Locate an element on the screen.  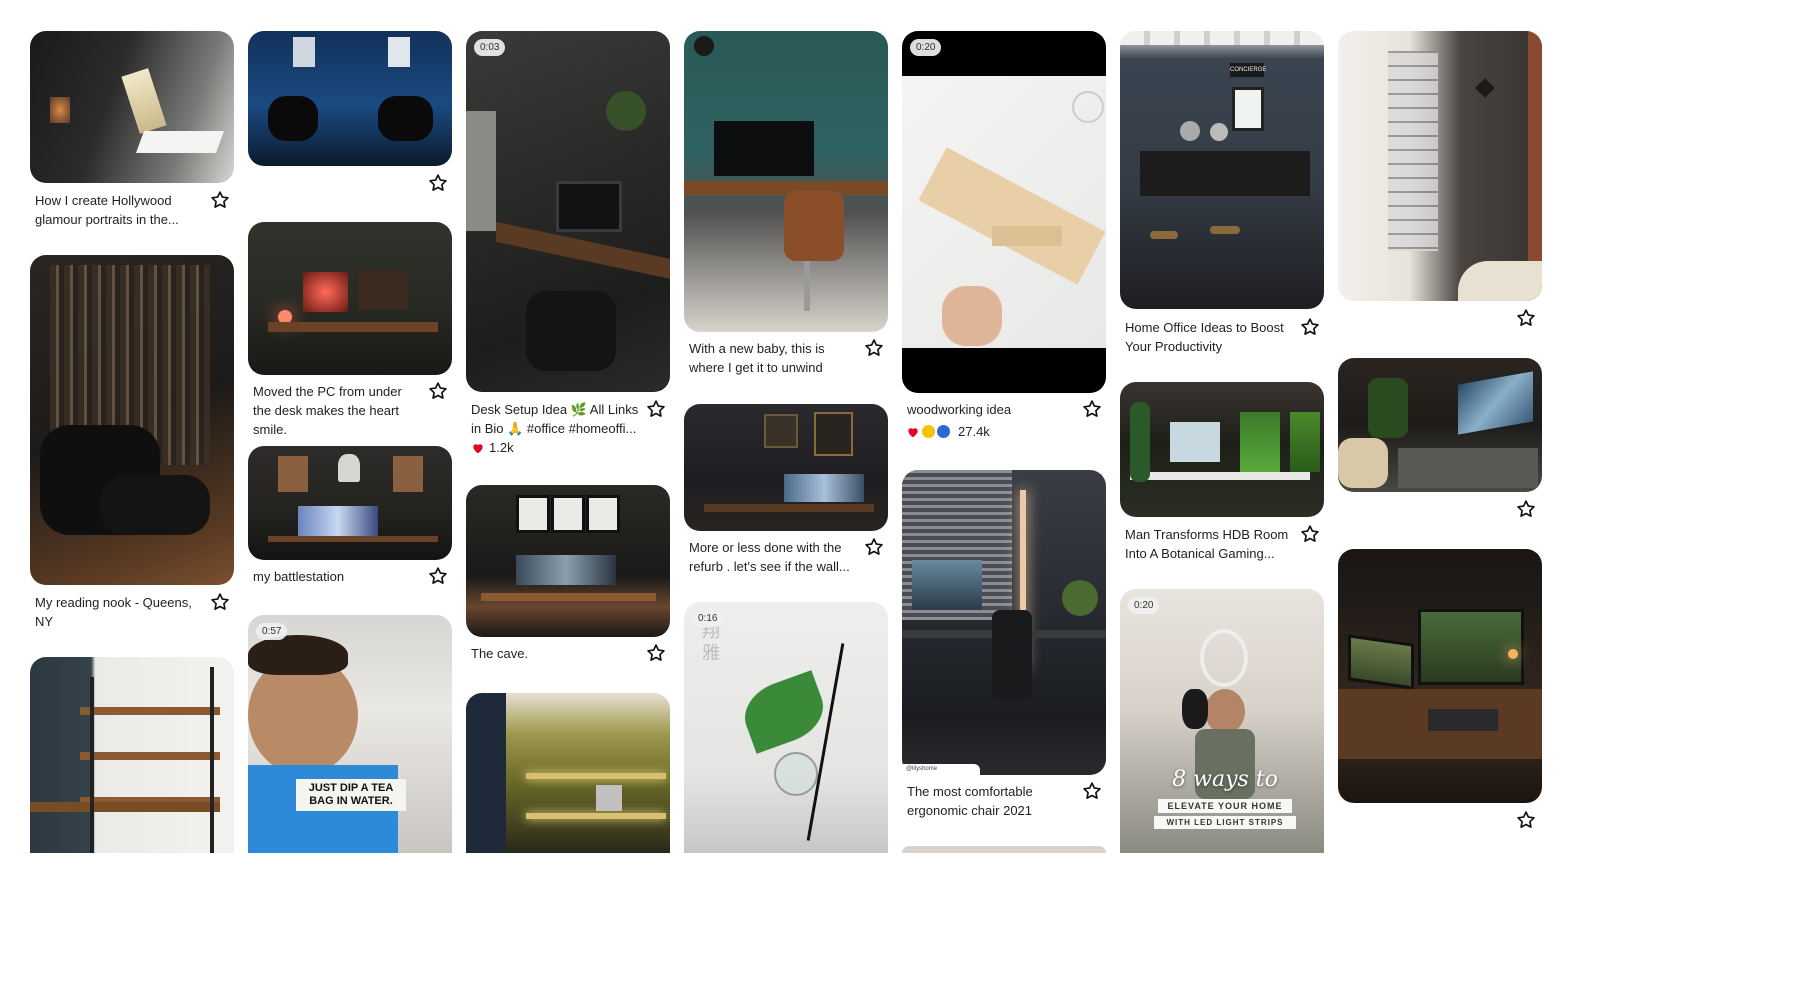
pin-title: My reading nook - Queens, NY is located at coordinates (113, 612).